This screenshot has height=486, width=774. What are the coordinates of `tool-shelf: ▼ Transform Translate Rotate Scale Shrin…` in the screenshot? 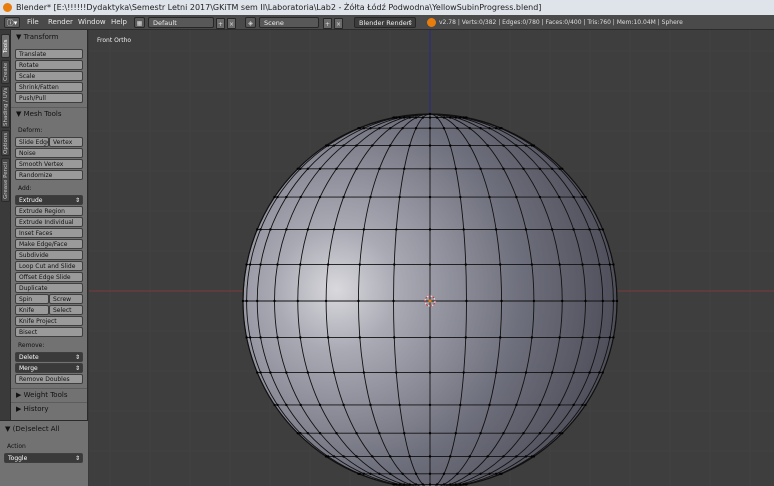 It's located at (49, 258).